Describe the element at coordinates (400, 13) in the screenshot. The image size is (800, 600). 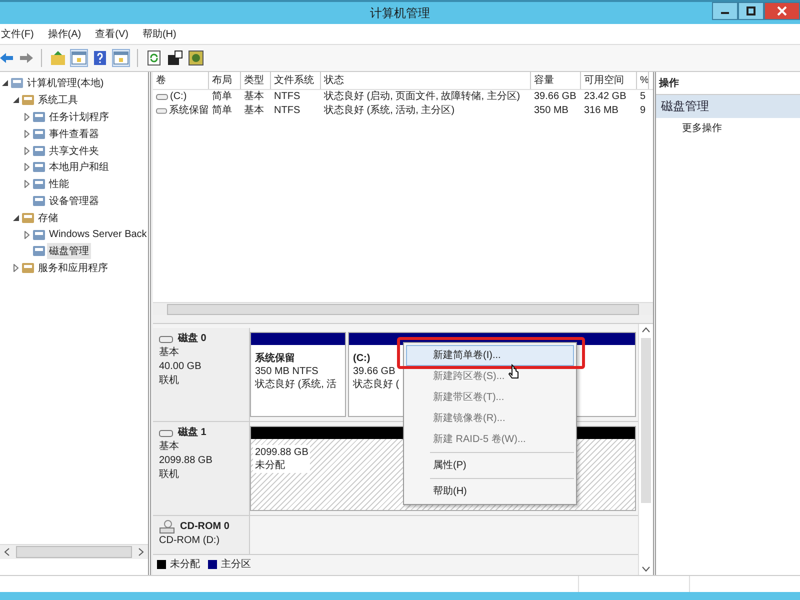
I see `window-title: 计算机管理` at that location.